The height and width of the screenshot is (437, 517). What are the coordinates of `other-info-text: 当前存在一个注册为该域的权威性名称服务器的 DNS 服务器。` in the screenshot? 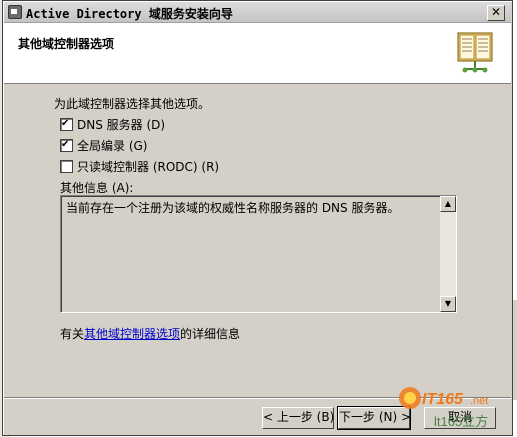 It's located at (233, 208).